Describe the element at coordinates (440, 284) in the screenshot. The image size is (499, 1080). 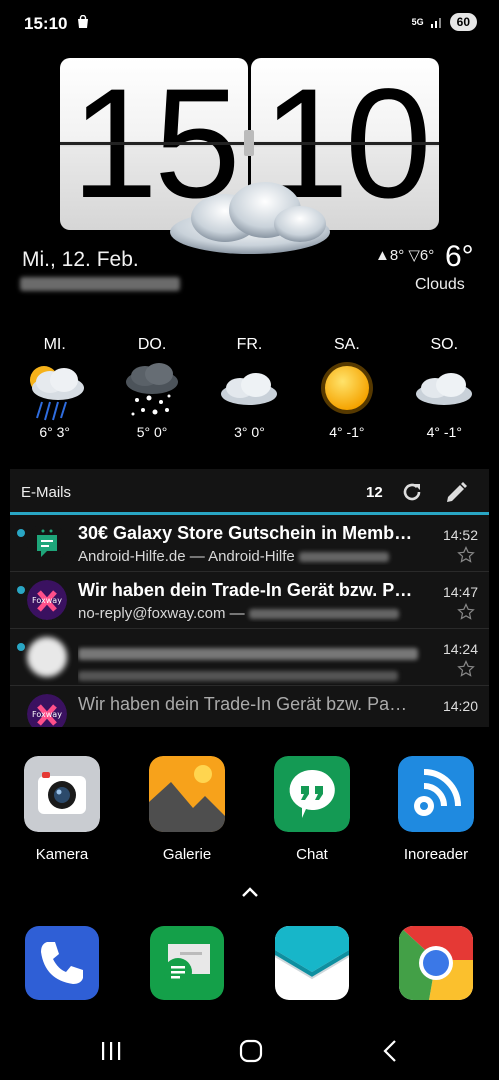
I see `weather-condition: Clouds` at that location.